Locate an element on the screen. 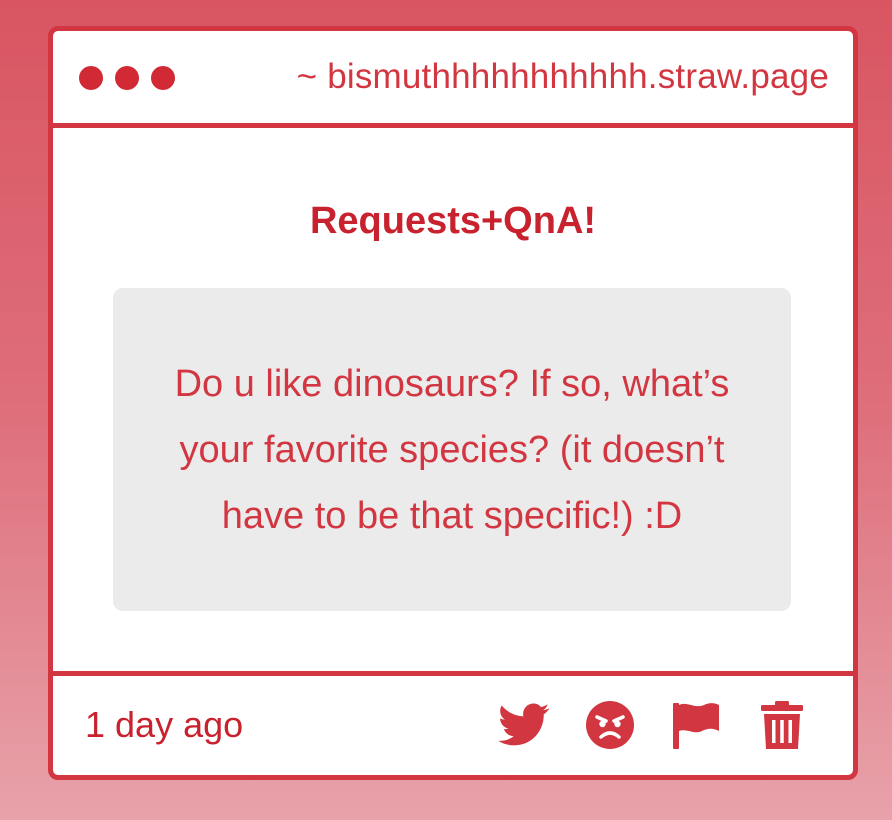 Image resolution: width=892 pixels, height=820 pixels. window-controls is located at coordinates (127, 78).